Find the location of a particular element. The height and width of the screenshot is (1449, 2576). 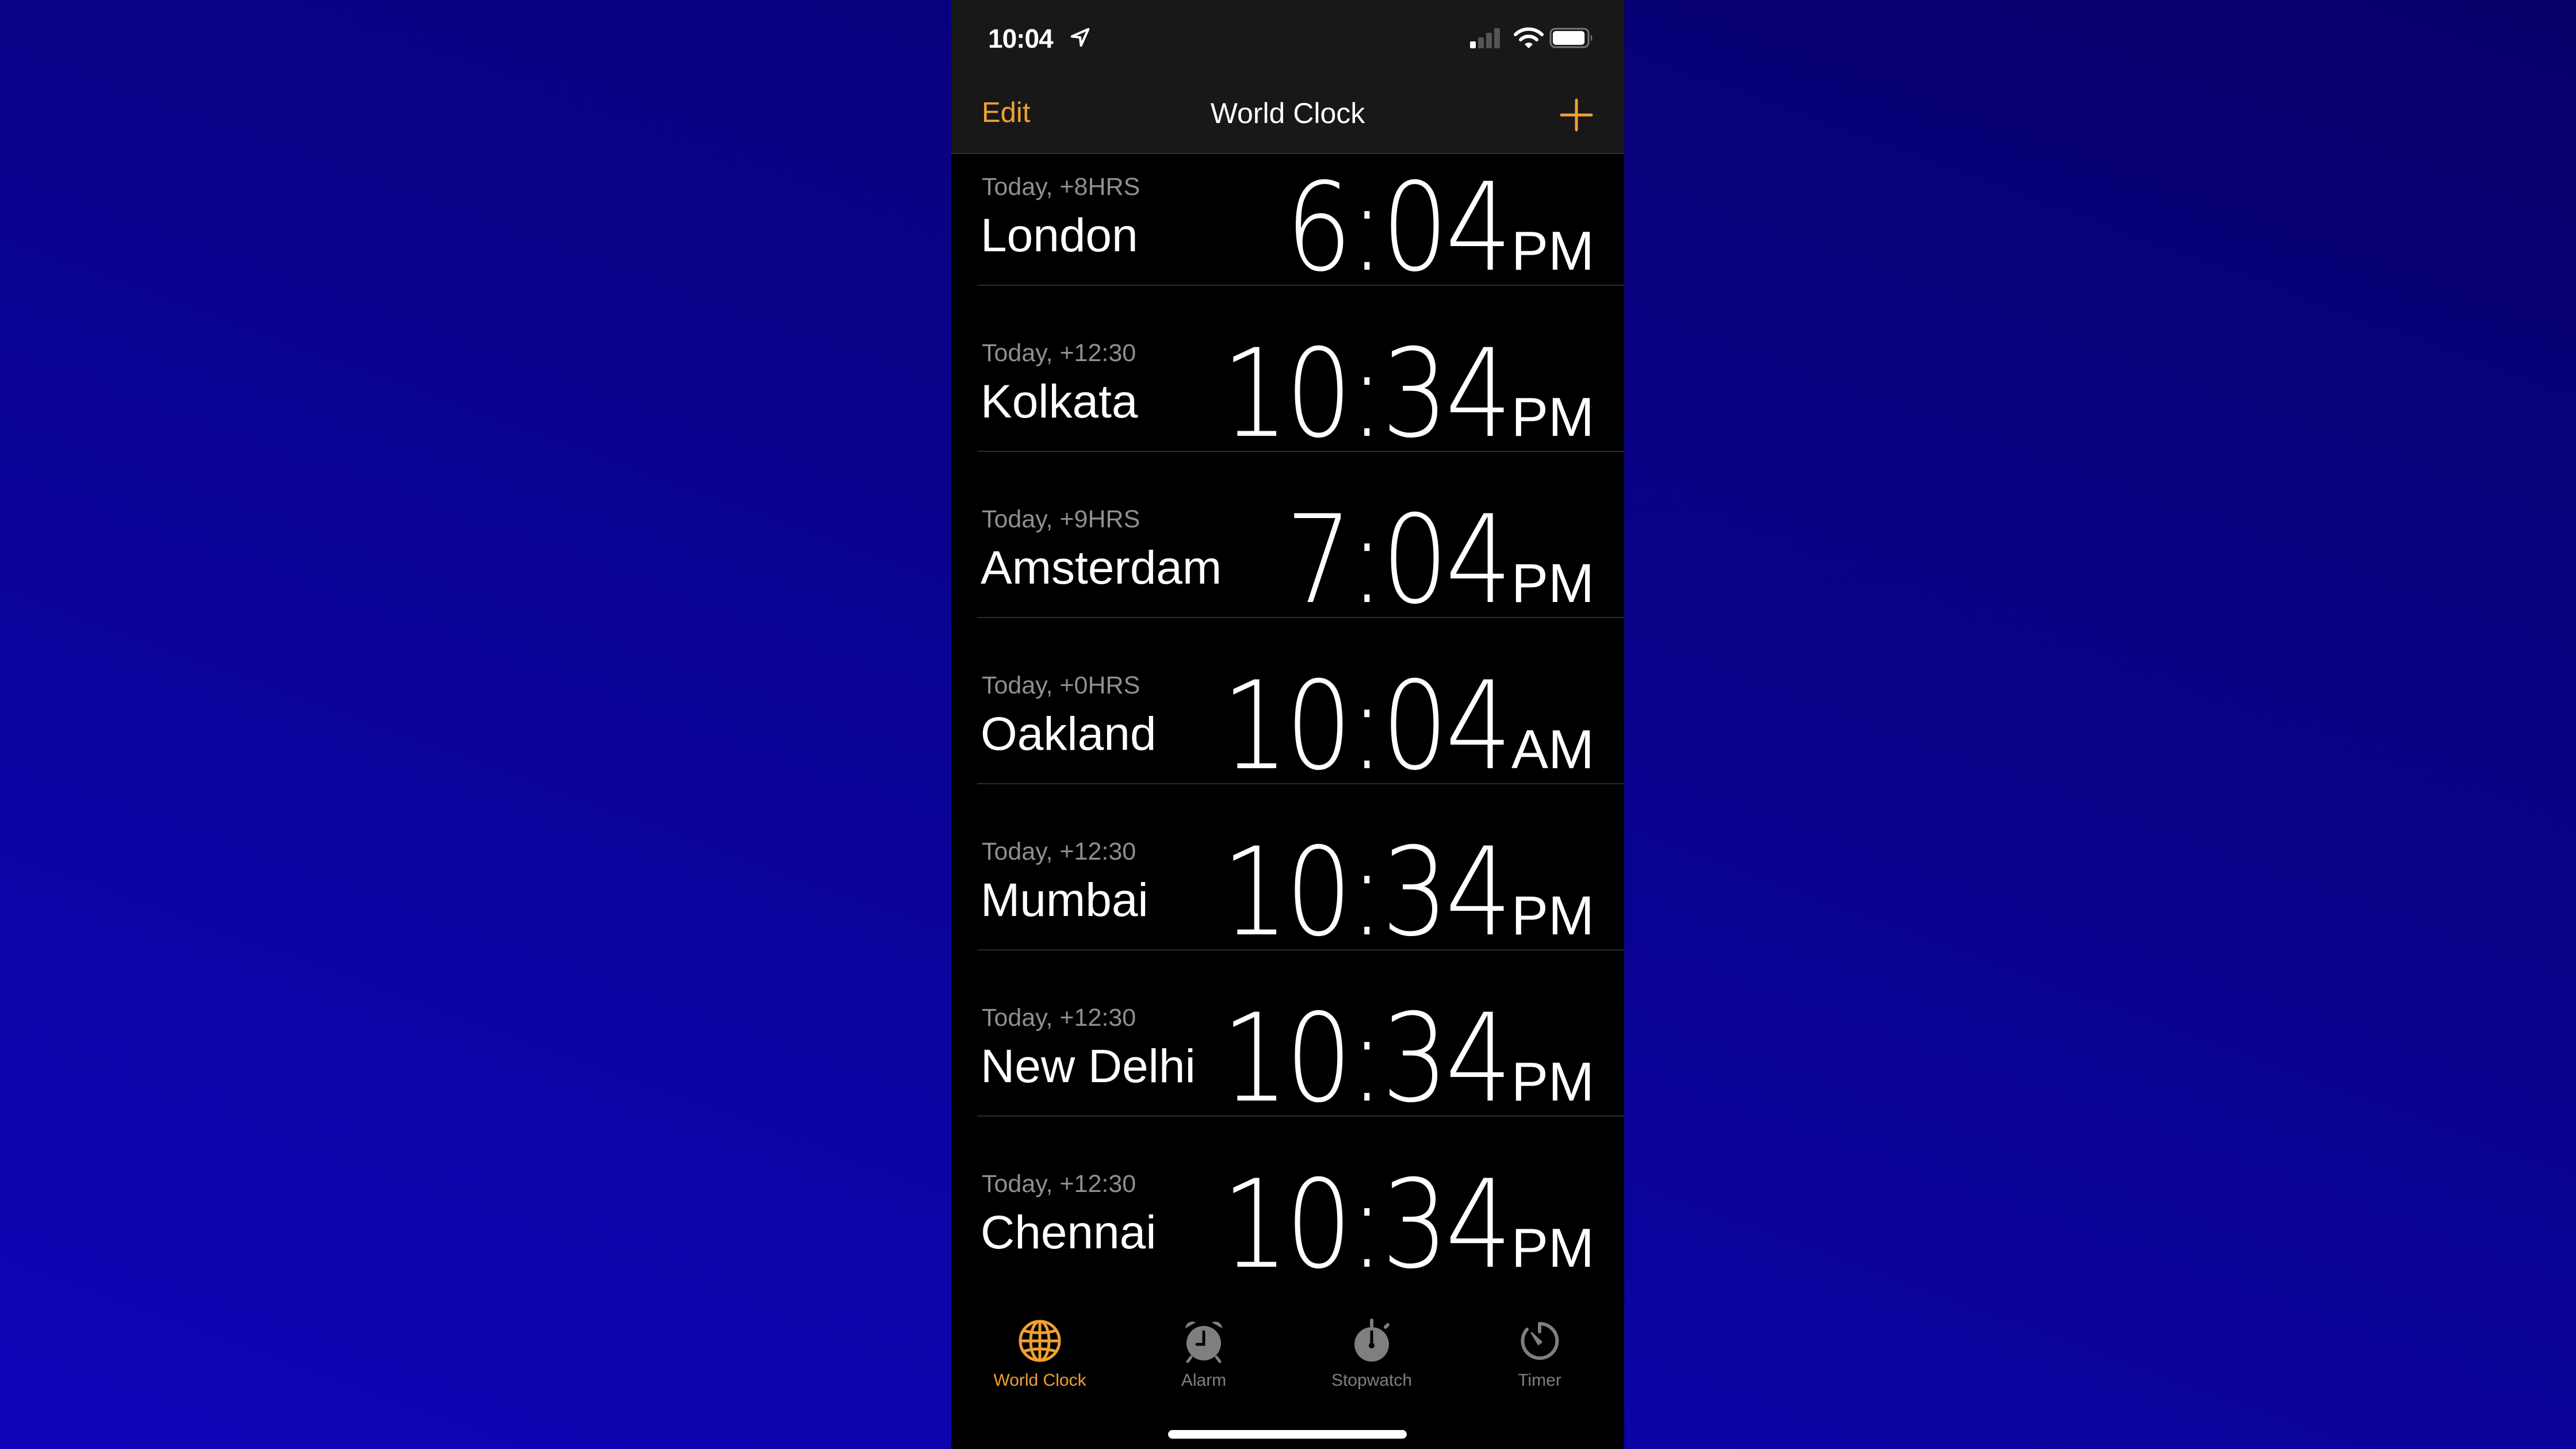

time-offset-label: Today, +0HRS is located at coordinates (1061, 685).